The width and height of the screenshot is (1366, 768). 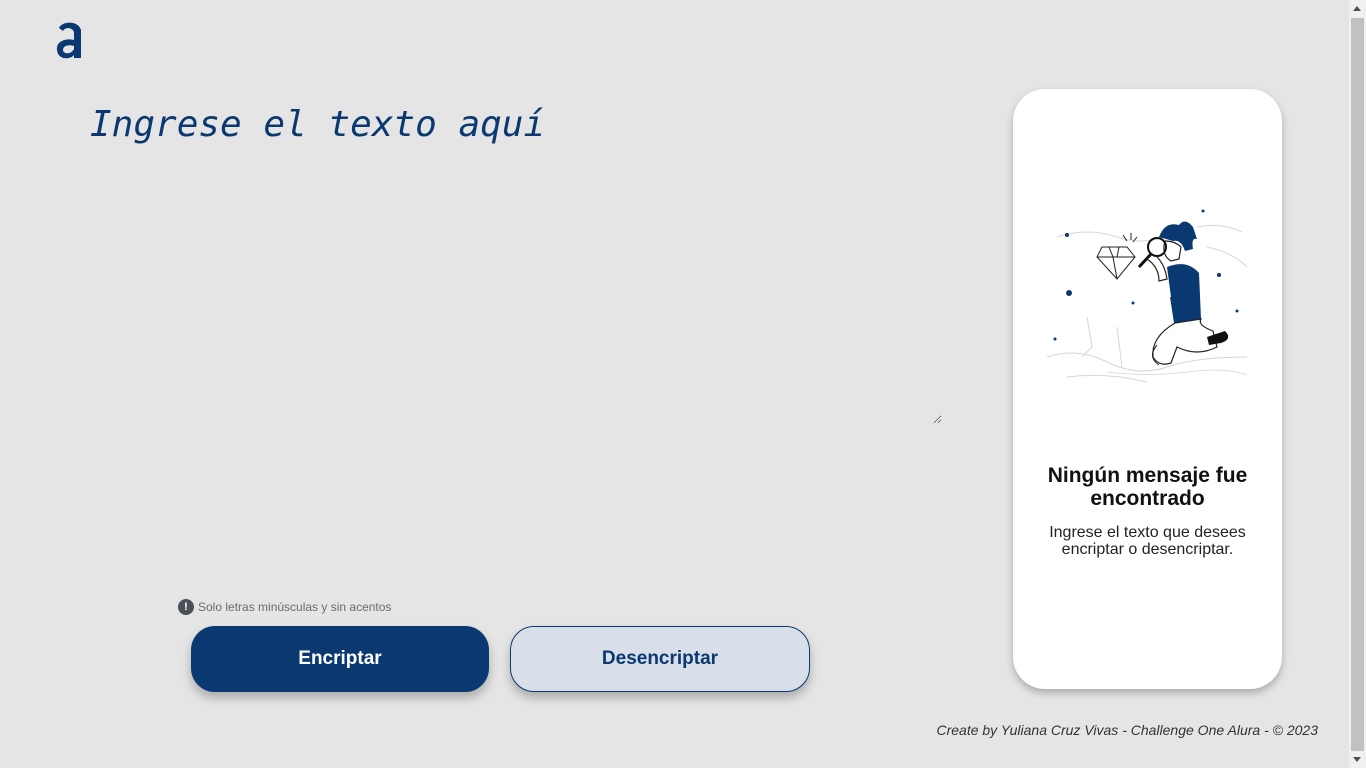 I want to click on scrollbar-thumb, so click(x=1357, y=384).